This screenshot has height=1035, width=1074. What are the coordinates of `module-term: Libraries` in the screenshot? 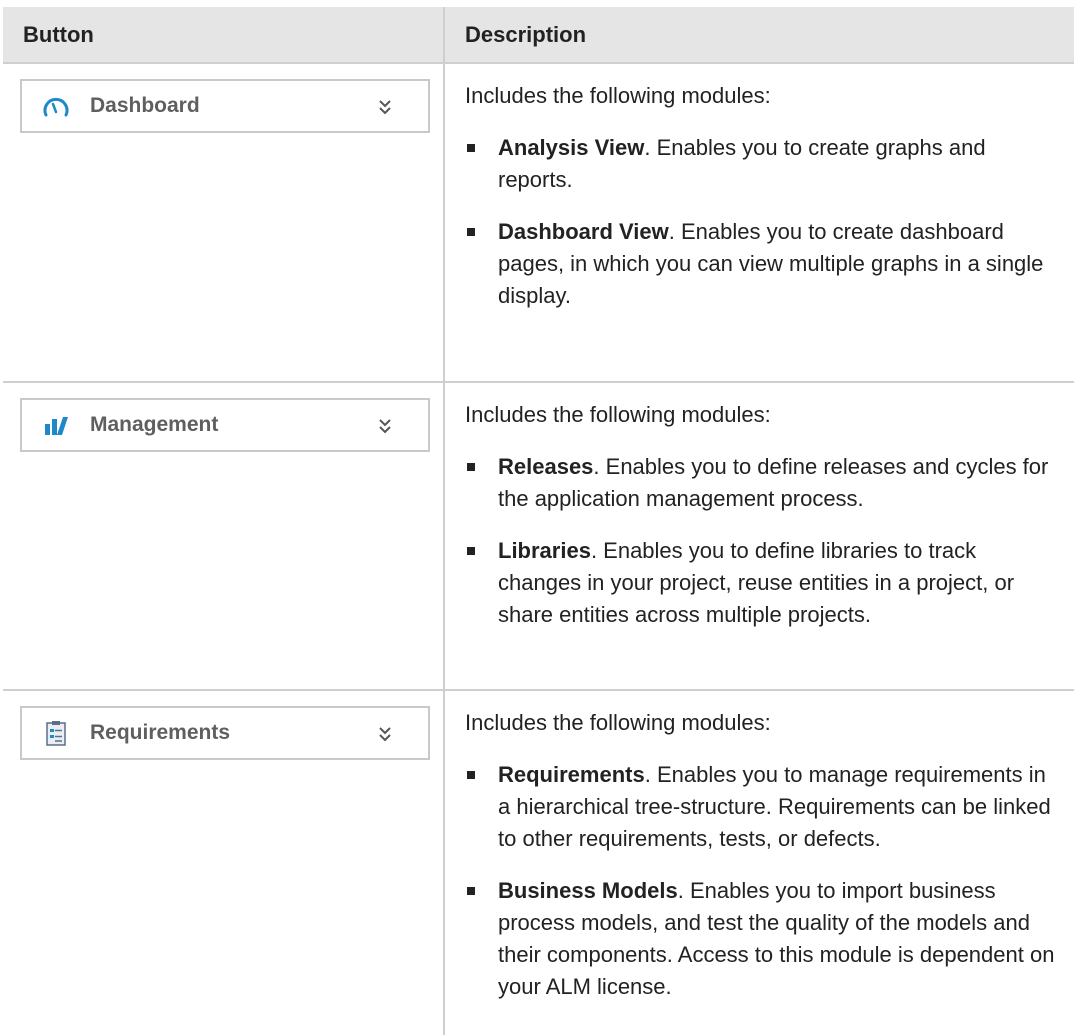 It's located at (544, 550).